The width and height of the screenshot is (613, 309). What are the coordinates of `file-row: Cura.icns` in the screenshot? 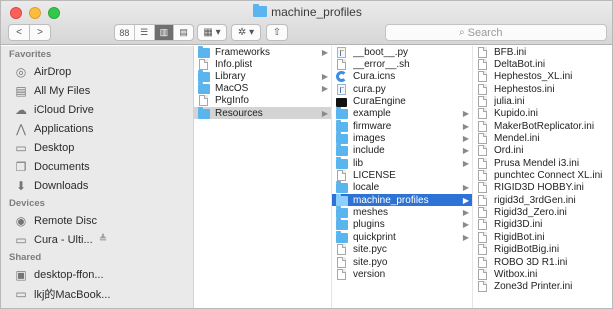 It's located at (402, 77).